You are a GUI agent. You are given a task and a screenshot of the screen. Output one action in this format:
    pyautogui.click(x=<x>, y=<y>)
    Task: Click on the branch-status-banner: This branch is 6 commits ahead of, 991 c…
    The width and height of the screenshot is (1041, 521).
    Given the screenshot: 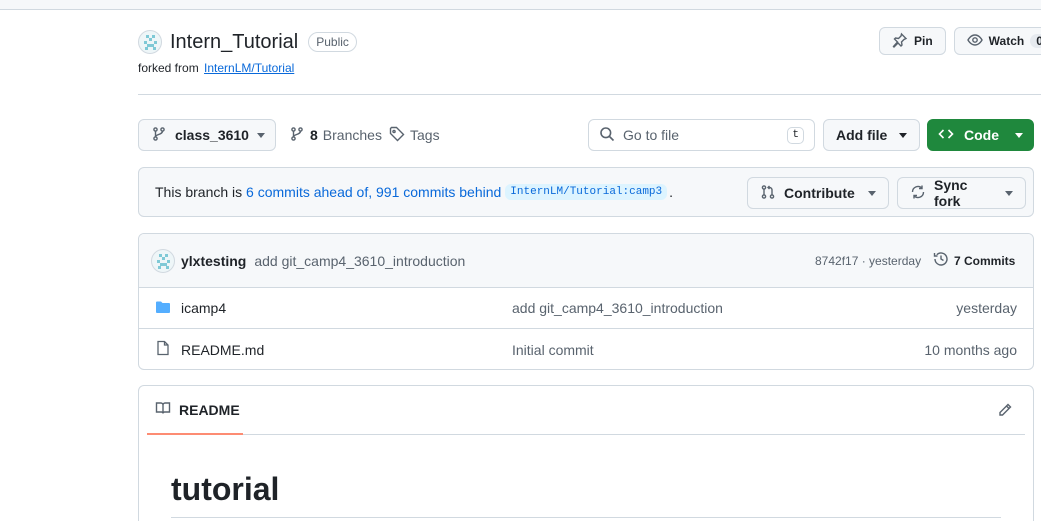 What is the action you would take?
    pyautogui.click(x=586, y=192)
    